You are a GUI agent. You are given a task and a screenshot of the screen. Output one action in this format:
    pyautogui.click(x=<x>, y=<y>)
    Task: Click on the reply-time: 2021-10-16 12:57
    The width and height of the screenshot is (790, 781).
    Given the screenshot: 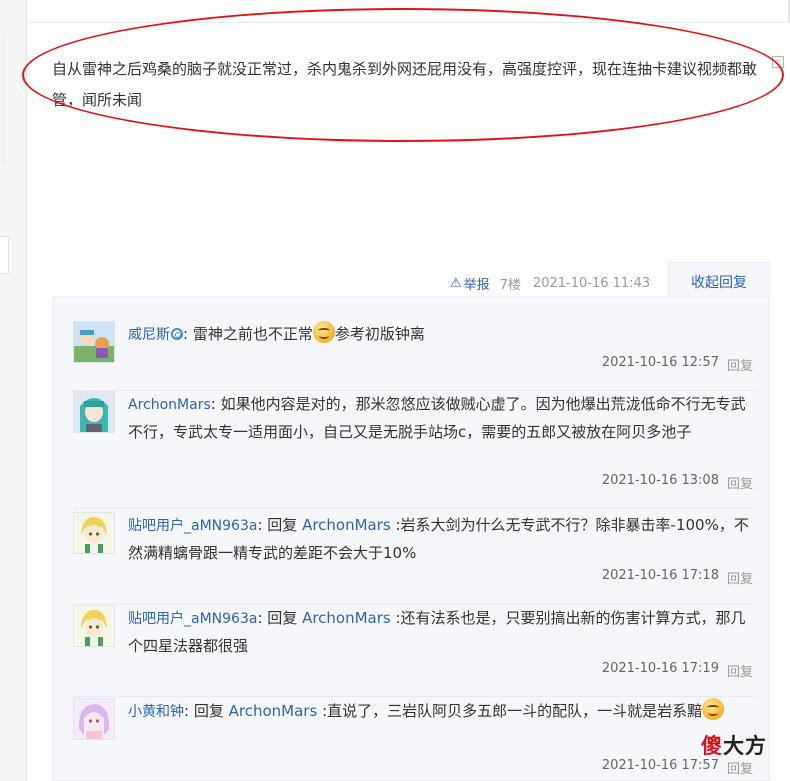 What is the action you would take?
    pyautogui.click(x=660, y=362)
    